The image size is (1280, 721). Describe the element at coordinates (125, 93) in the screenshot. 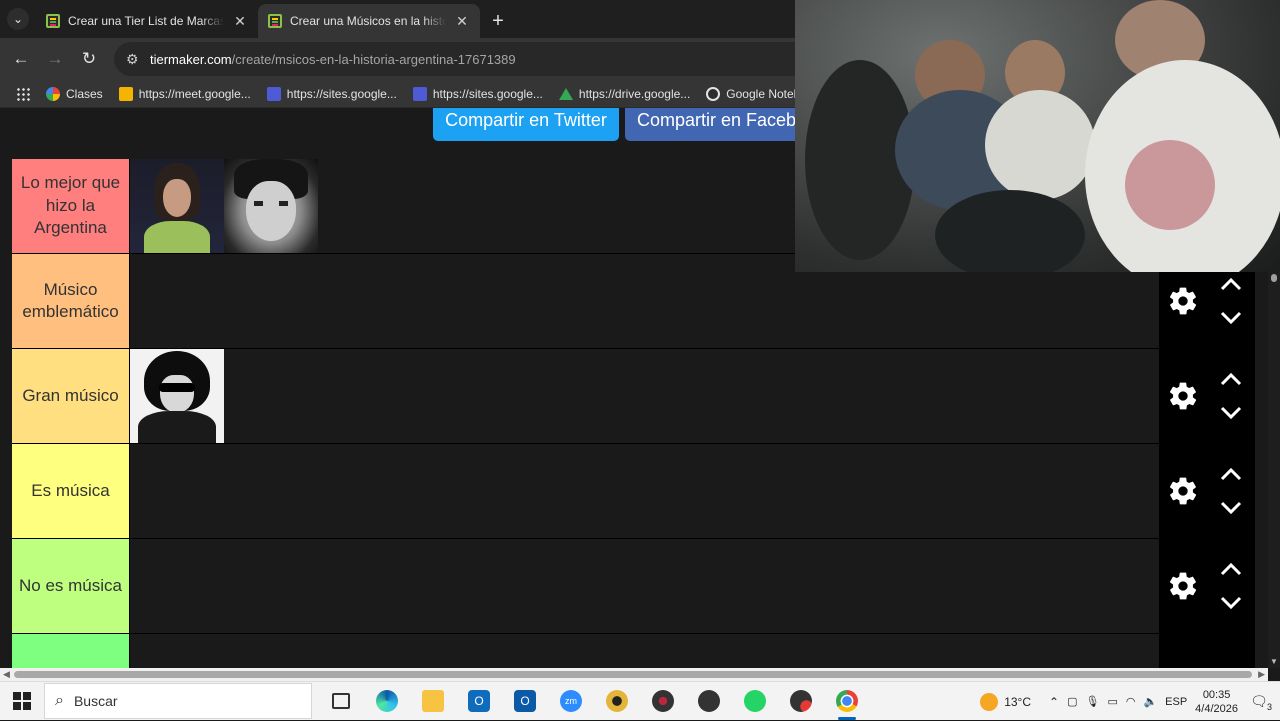

I see `classroom-icon` at that location.